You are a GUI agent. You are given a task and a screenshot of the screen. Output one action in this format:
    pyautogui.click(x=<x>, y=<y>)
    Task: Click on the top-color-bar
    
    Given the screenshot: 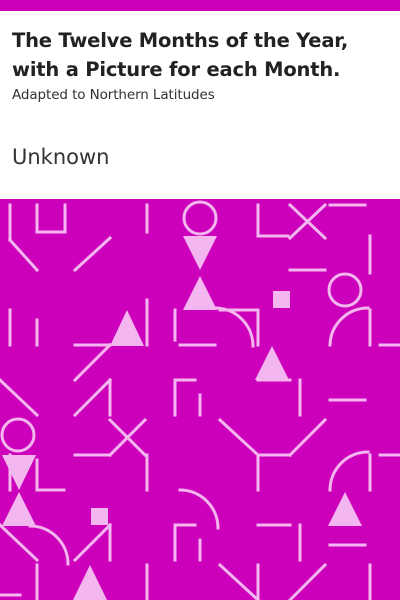 What is the action you would take?
    pyautogui.click(x=200, y=5)
    